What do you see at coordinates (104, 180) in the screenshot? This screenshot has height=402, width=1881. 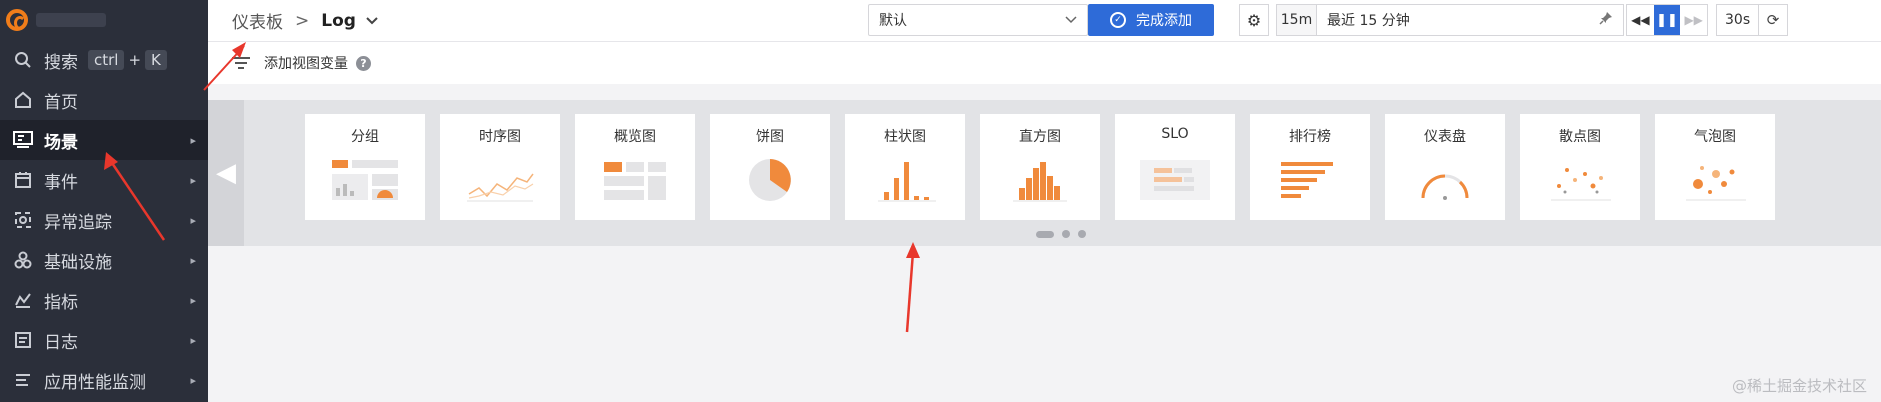 I see `sidebar-item-events: 事件 ▸` at bounding box center [104, 180].